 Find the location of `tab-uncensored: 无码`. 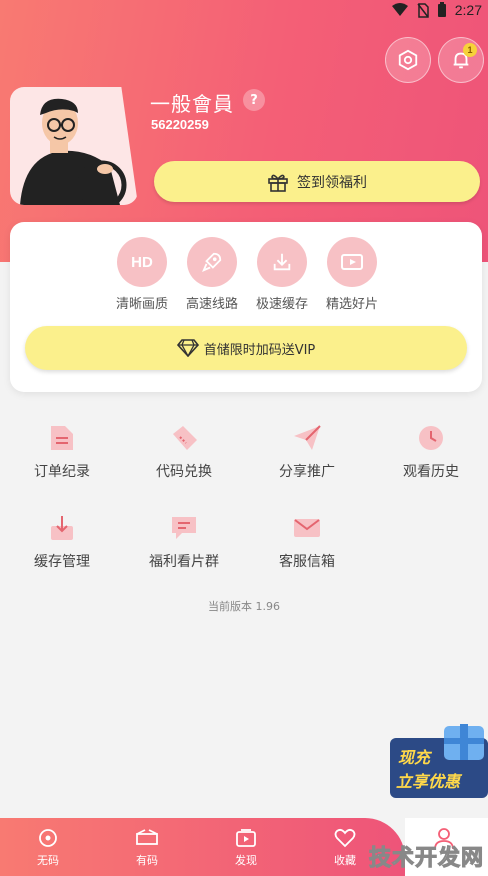

tab-uncensored: 无码 is located at coordinates (48, 847).